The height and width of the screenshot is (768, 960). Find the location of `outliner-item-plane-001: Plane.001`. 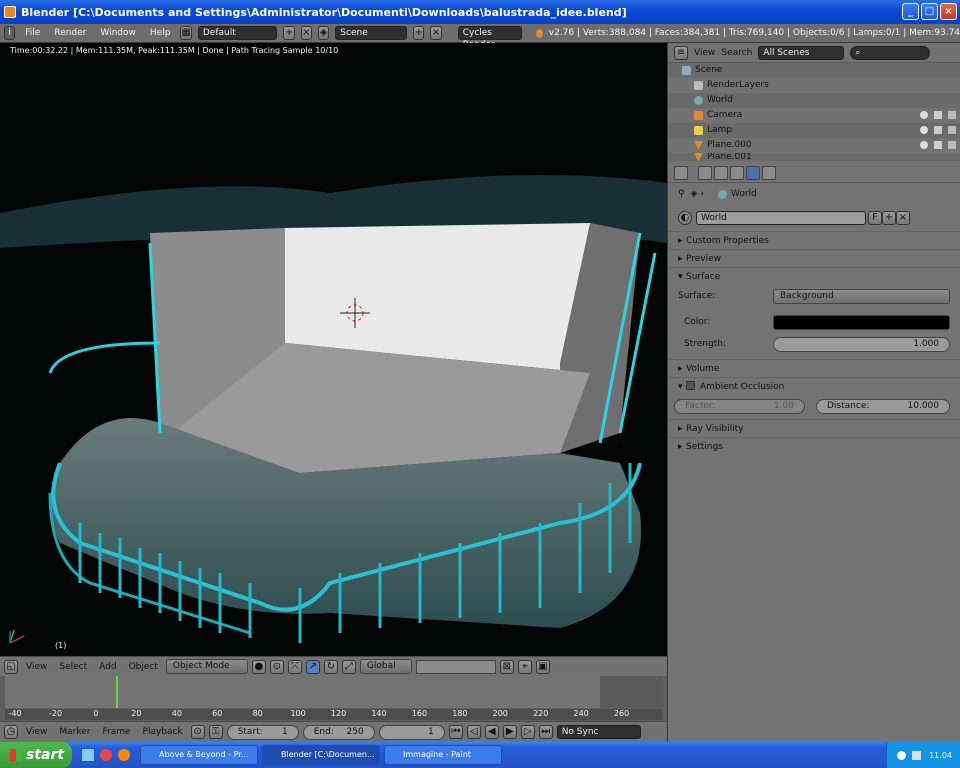

outliner-item-plane-001: Plane.001 is located at coordinates (814, 157).